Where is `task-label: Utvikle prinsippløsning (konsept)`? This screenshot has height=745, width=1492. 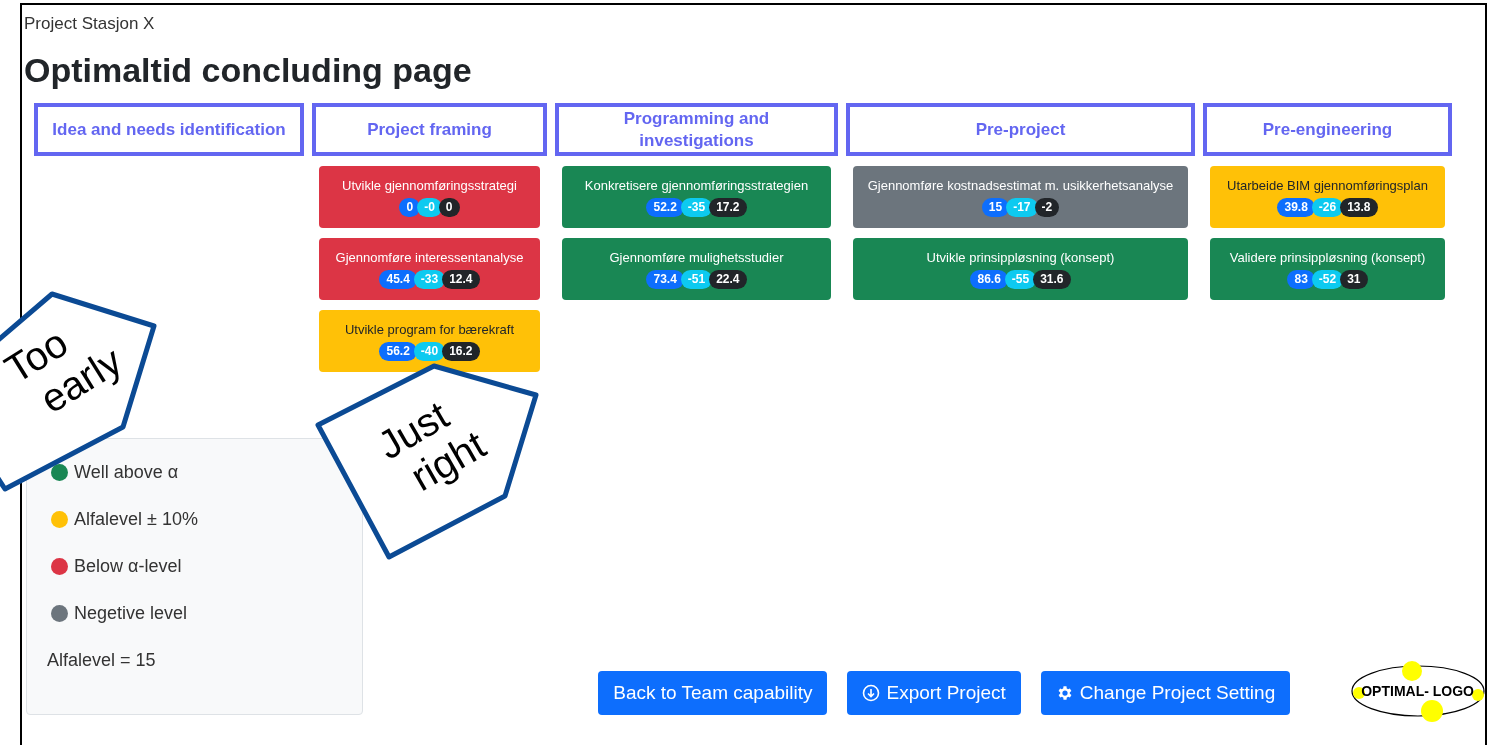
task-label: Utvikle prinsippløsning (konsept) is located at coordinates (1020, 257).